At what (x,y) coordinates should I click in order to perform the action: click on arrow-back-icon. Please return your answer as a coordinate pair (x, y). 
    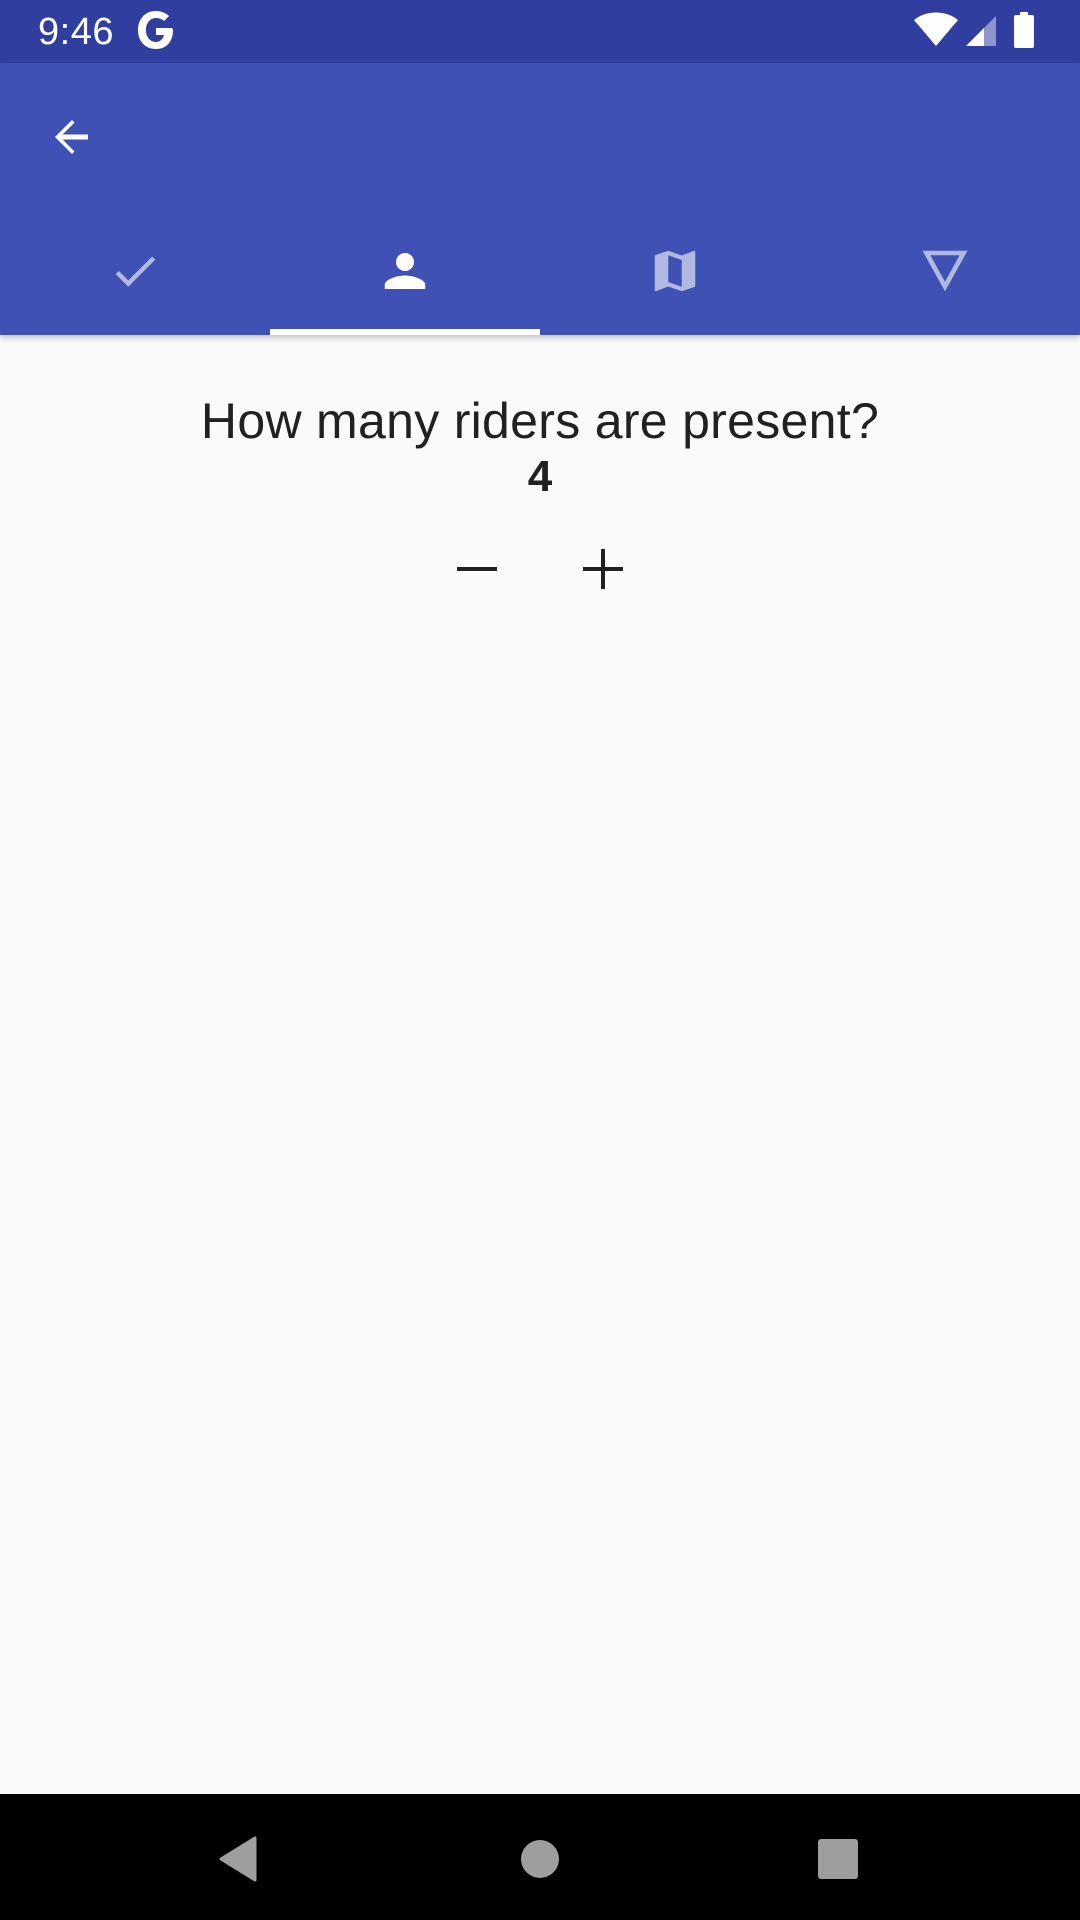
    Looking at the image, I should click on (71, 137).